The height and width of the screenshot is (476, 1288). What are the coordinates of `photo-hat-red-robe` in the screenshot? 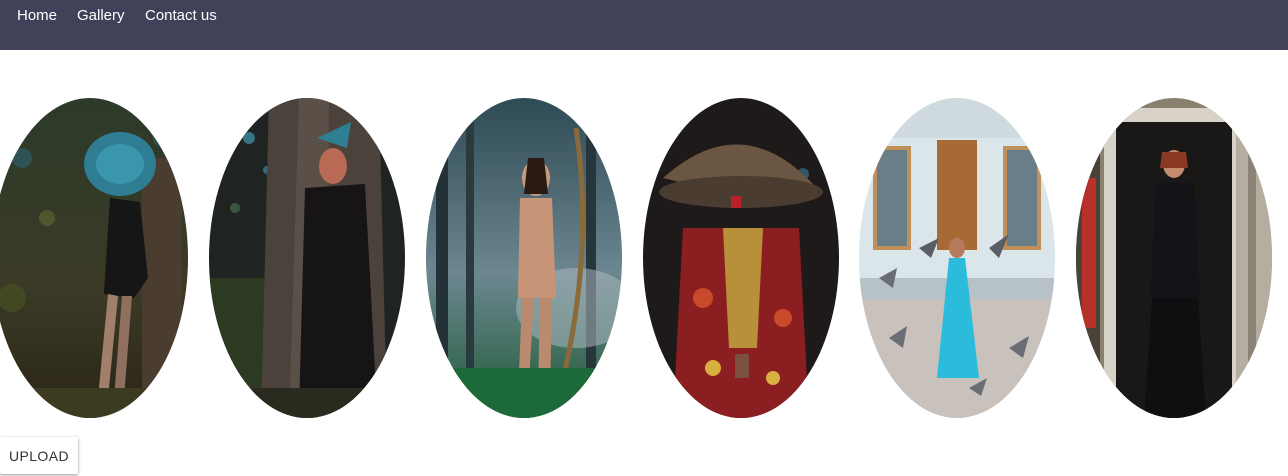 It's located at (741, 258).